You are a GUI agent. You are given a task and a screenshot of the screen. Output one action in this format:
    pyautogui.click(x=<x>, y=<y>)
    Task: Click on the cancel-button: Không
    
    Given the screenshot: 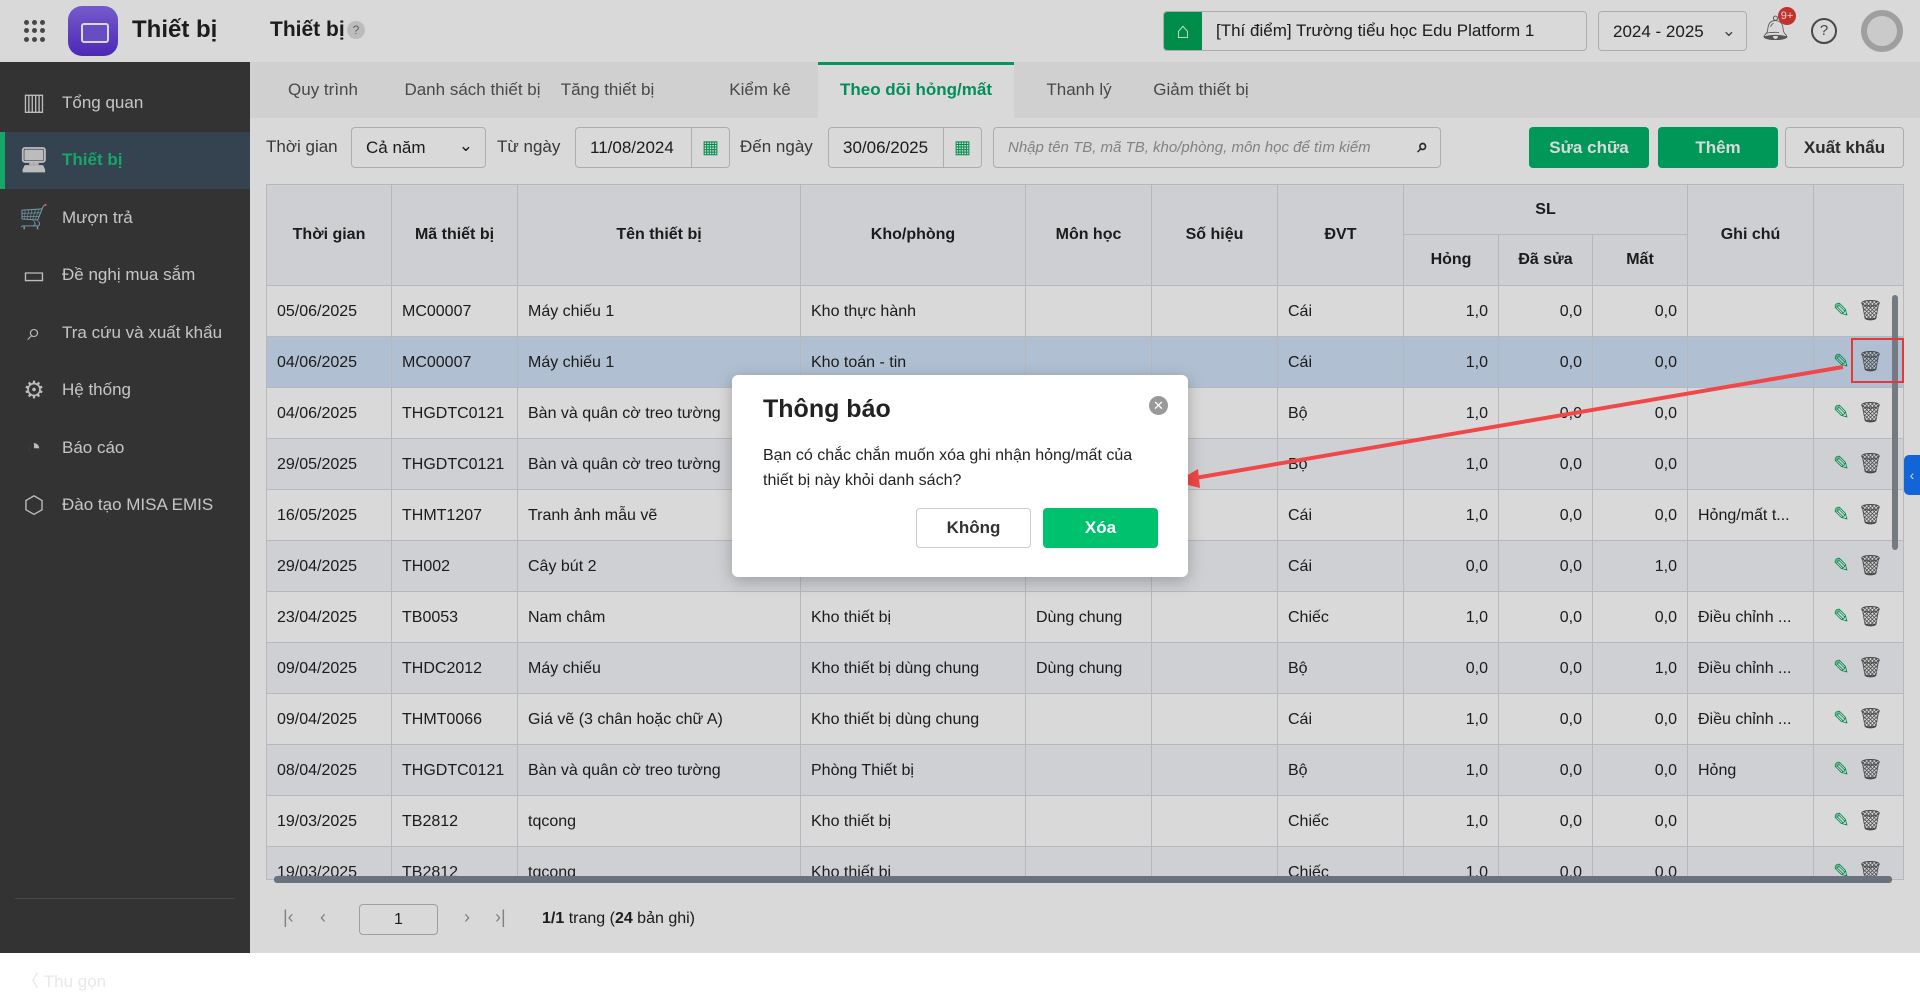 What is the action you would take?
    pyautogui.click(x=973, y=528)
    